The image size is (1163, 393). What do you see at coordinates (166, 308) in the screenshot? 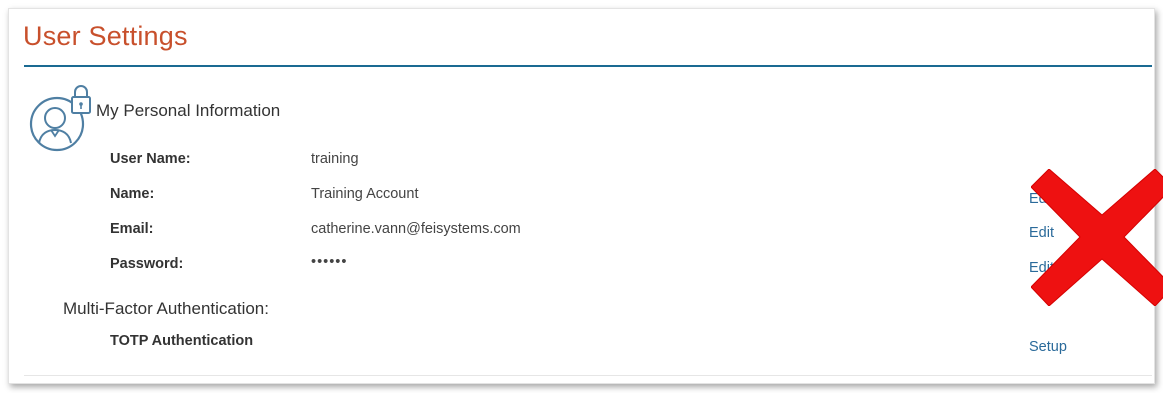
I see `mfa-heading: Multi-Factor Authentication:` at bounding box center [166, 308].